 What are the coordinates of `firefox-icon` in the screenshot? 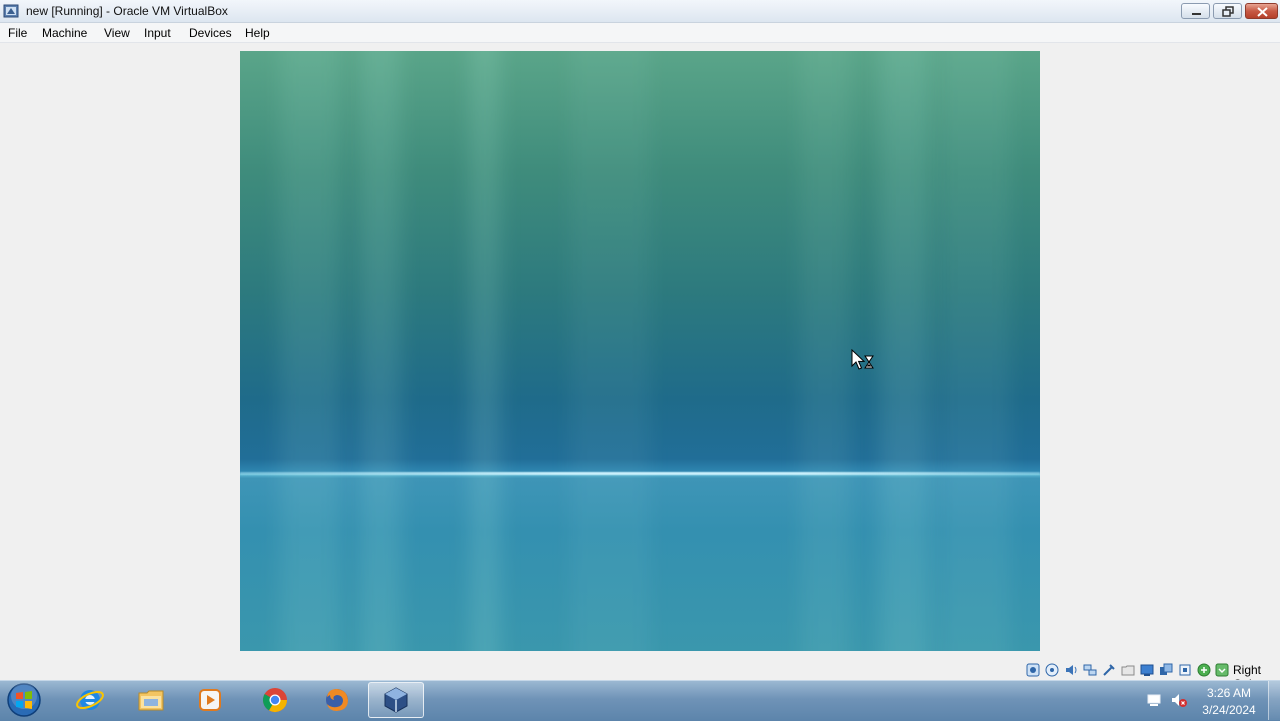 It's located at (337, 700).